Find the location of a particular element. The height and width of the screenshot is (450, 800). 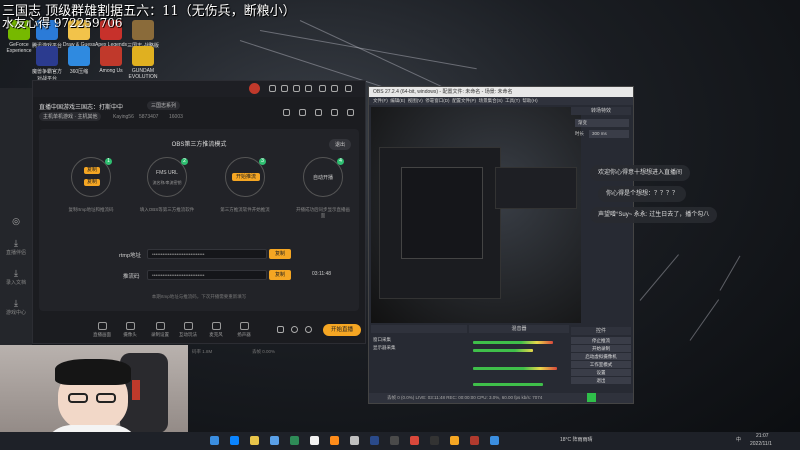

headset-icon is located at coordinates (272, 88).